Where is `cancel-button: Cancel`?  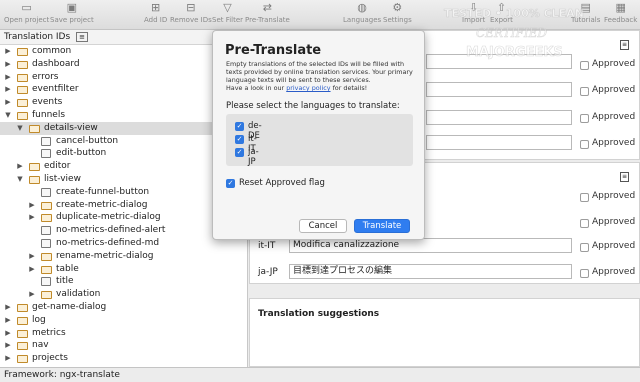 cancel-button: Cancel is located at coordinates (323, 226).